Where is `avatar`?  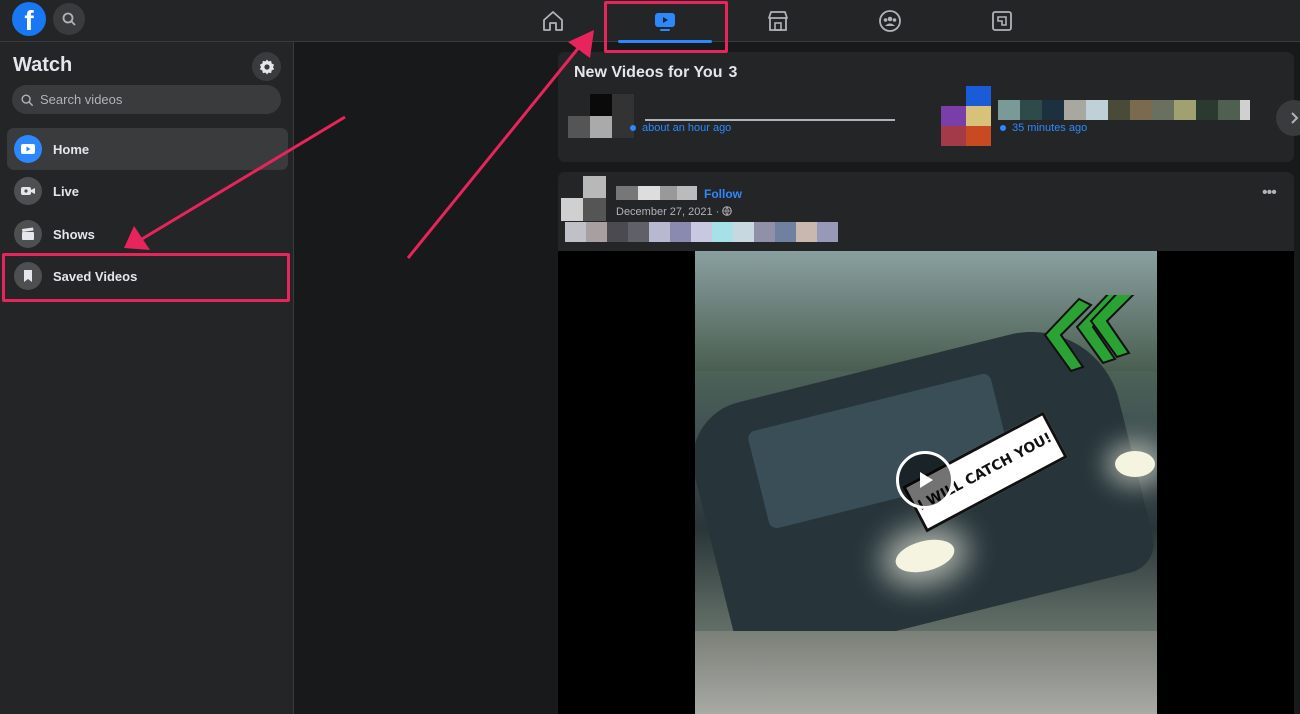 avatar is located at coordinates (583, 198).